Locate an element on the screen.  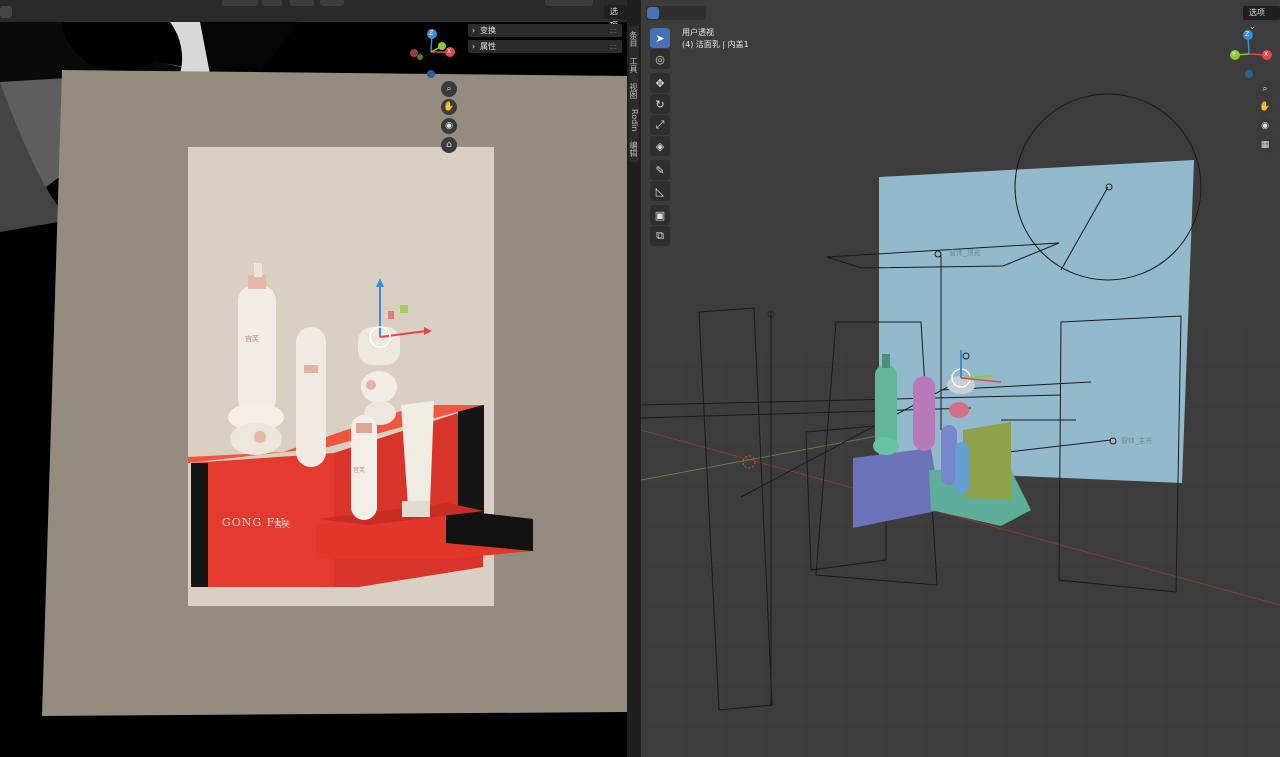
bottle-short-label: 宫芙 is located at coordinates (359, 470).